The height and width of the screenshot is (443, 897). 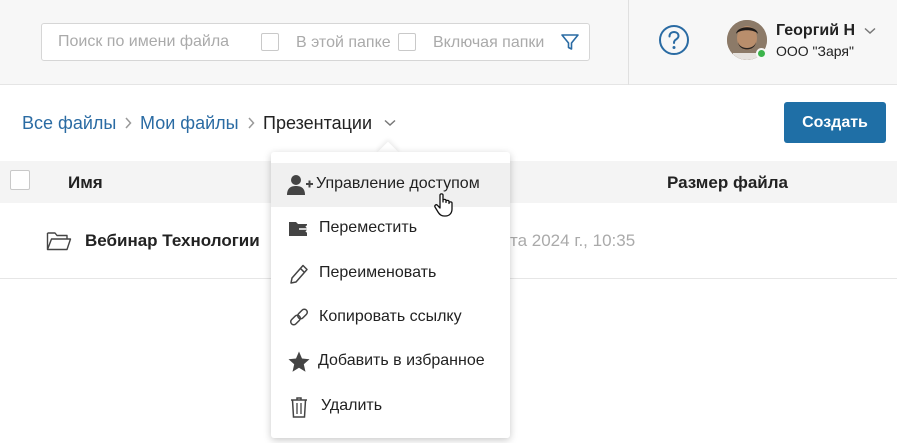 What do you see at coordinates (443, 205) in the screenshot?
I see `hand-cursor-icon` at bounding box center [443, 205].